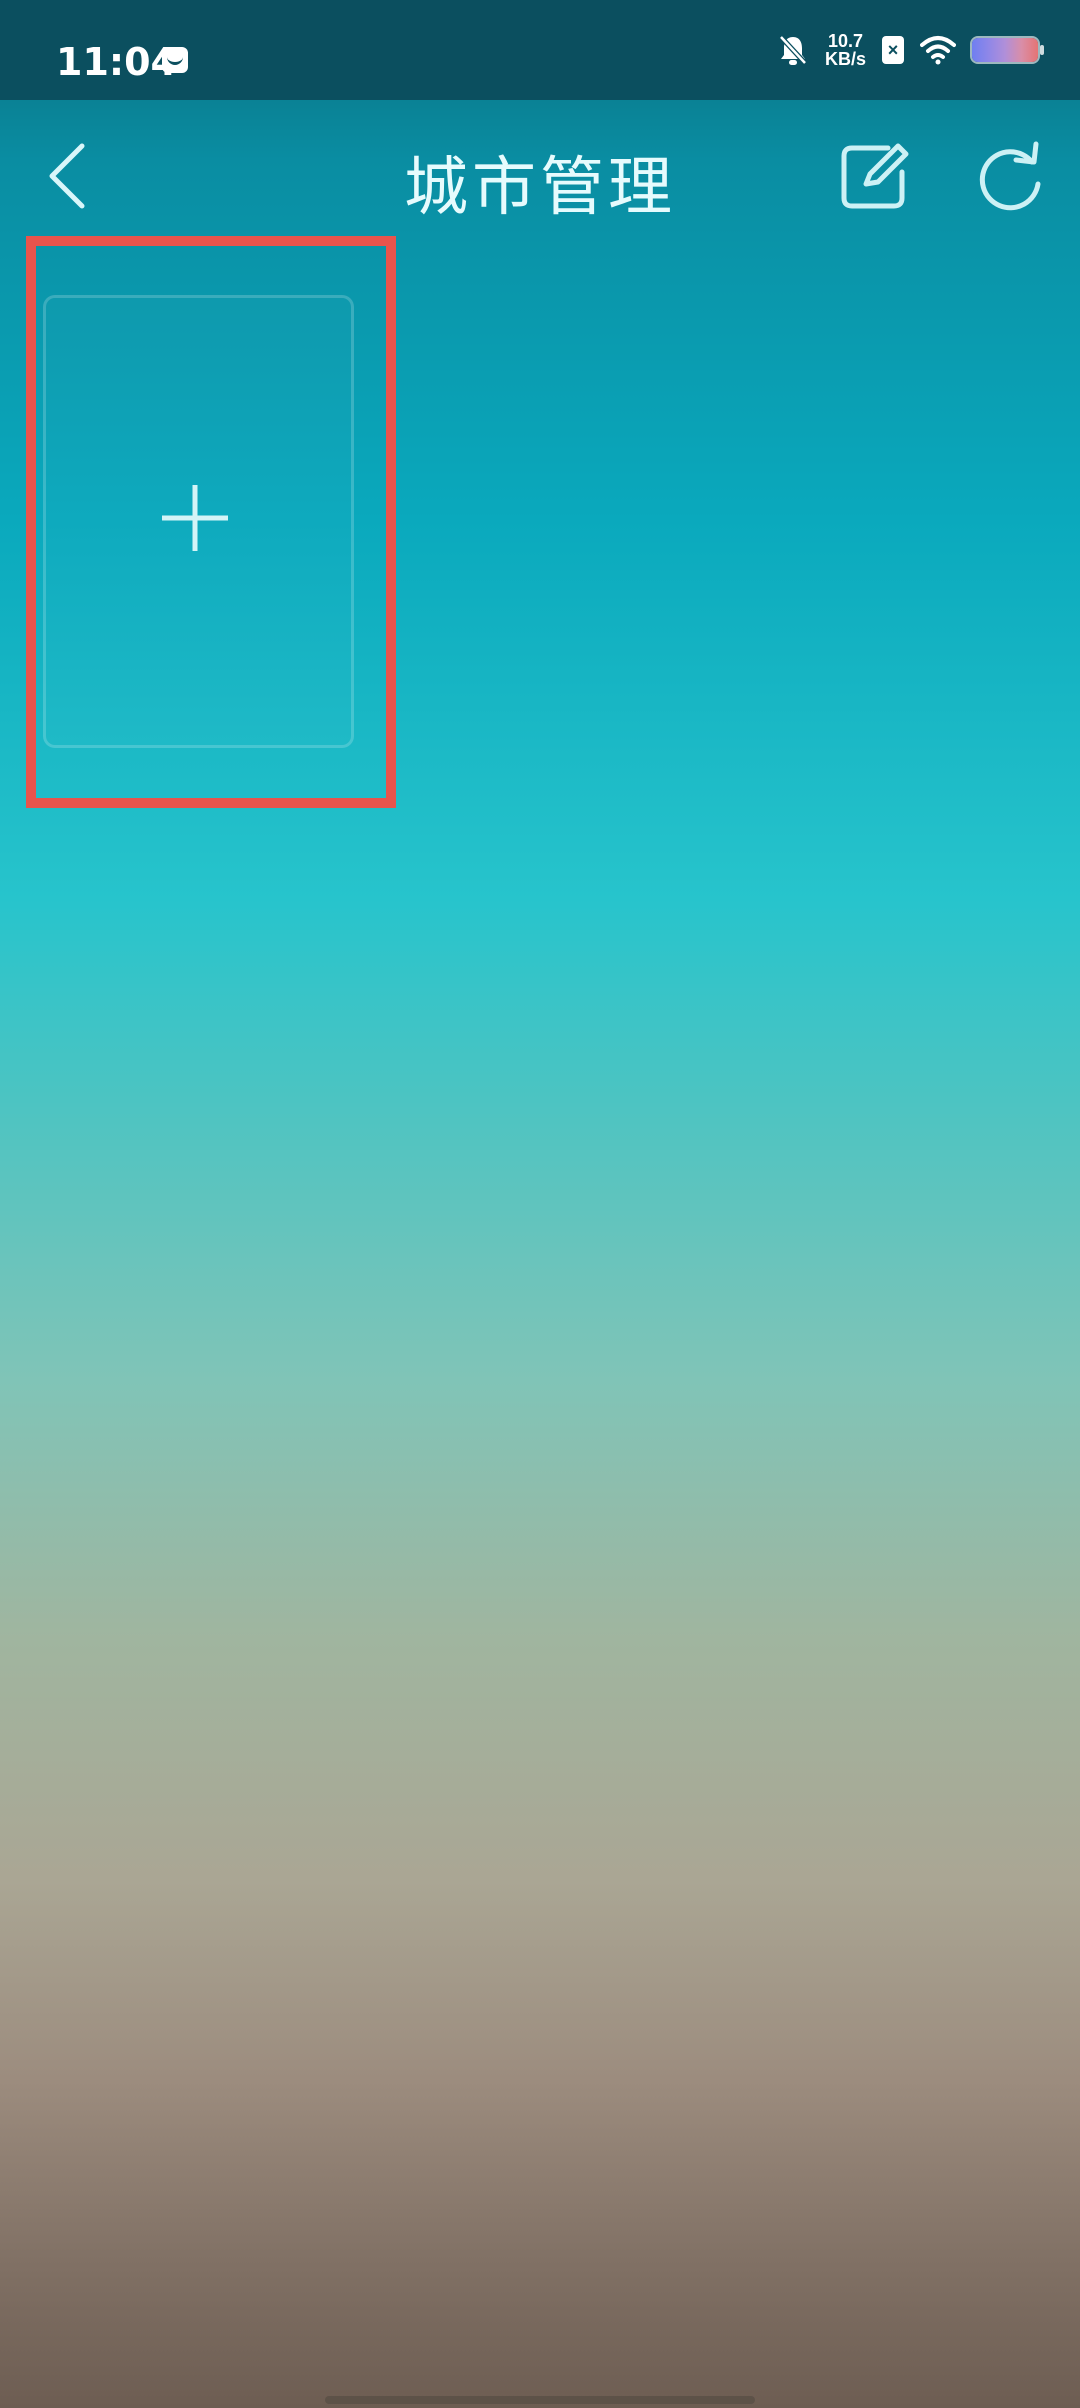 This screenshot has height=2408, width=1080. What do you see at coordinates (116, 62) in the screenshot?
I see `status-time: 11:04` at bounding box center [116, 62].